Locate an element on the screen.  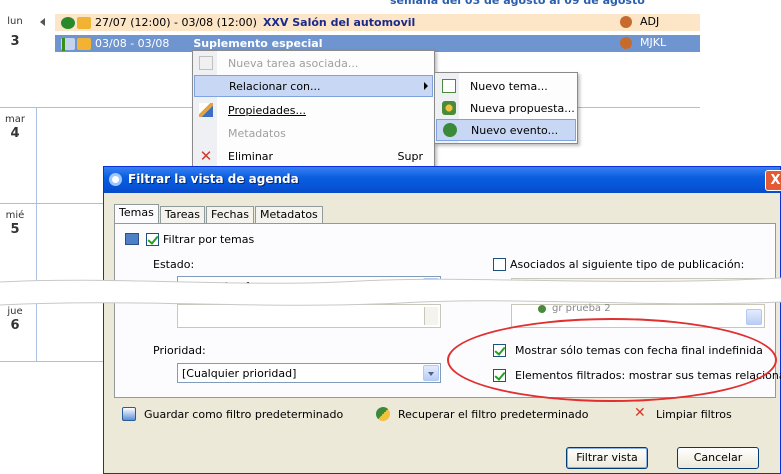
day-name: mié is located at coordinates (15, 215).